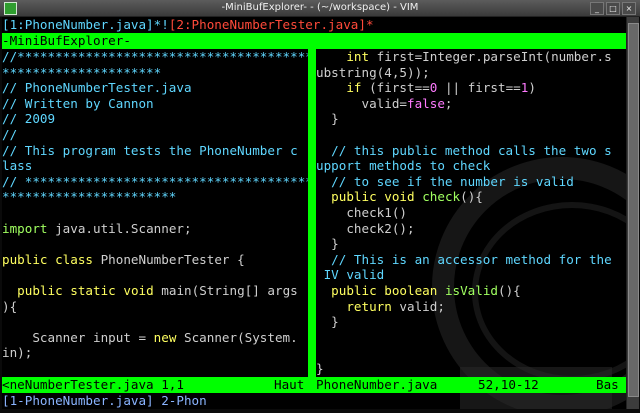 This screenshot has width=640, height=413. Describe the element at coordinates (155, 166) in the screenshot. I see `code-line: lass` at that location.